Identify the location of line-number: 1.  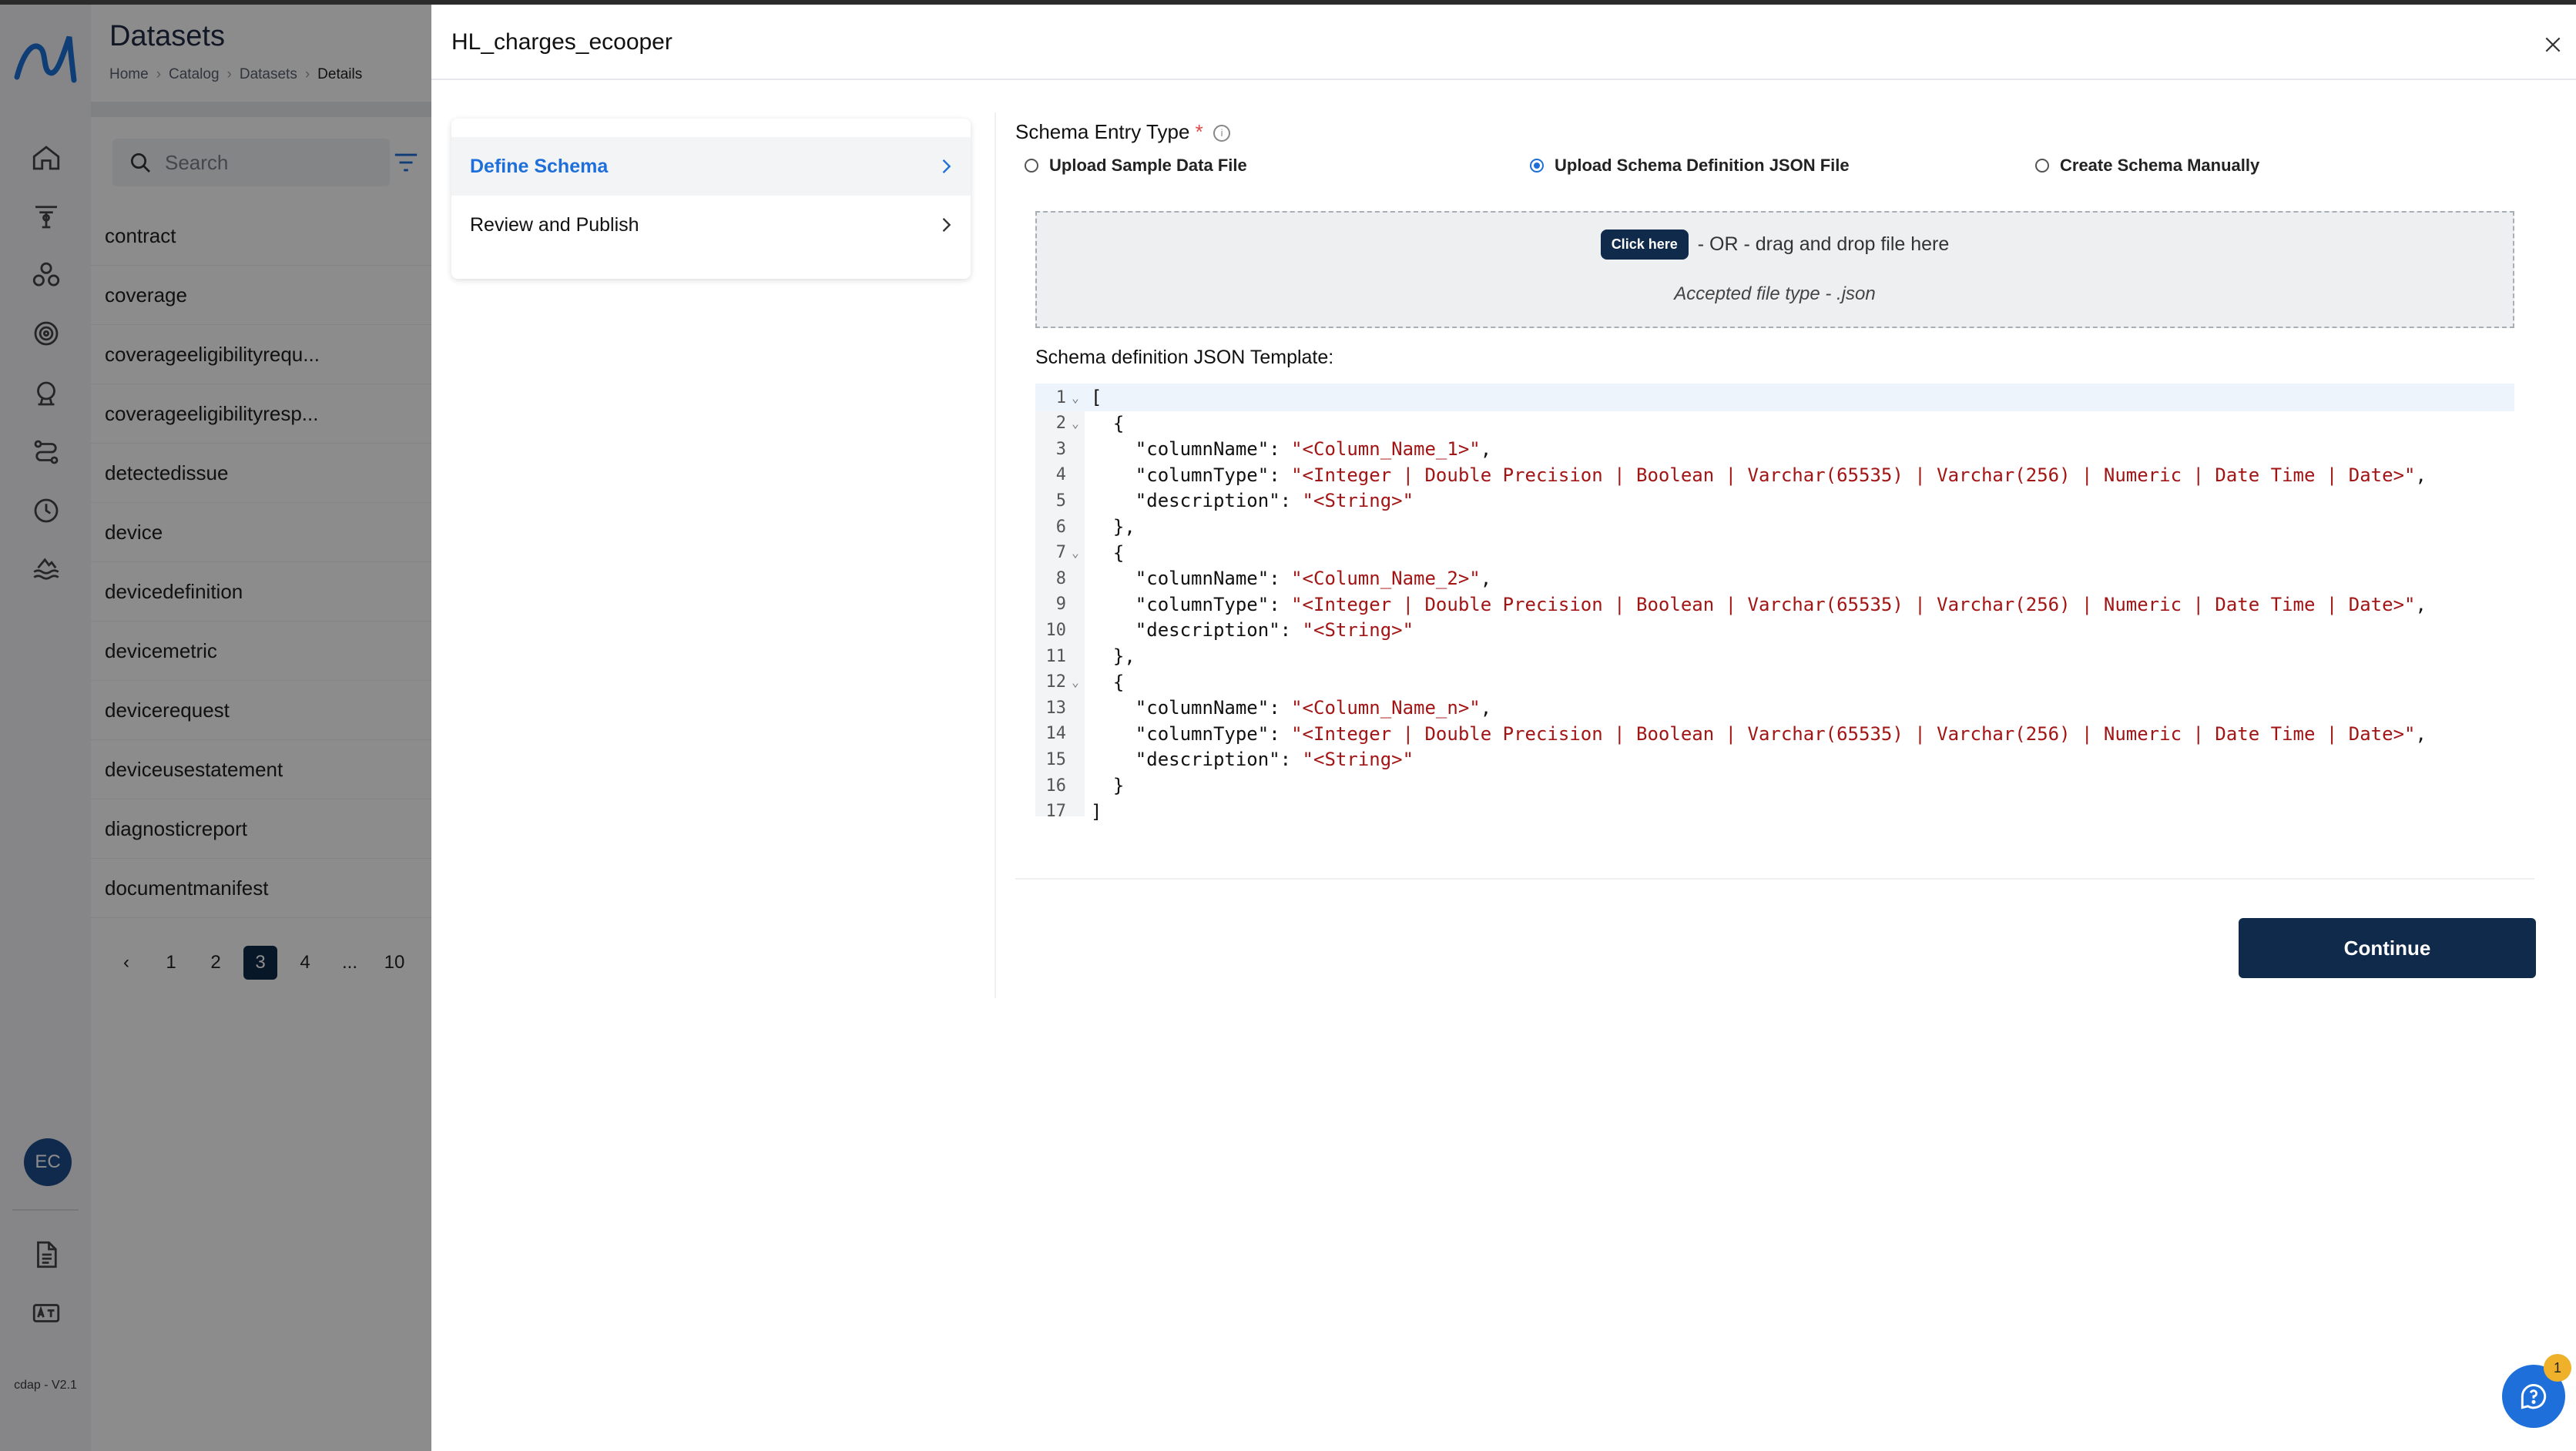
(1060, 397).